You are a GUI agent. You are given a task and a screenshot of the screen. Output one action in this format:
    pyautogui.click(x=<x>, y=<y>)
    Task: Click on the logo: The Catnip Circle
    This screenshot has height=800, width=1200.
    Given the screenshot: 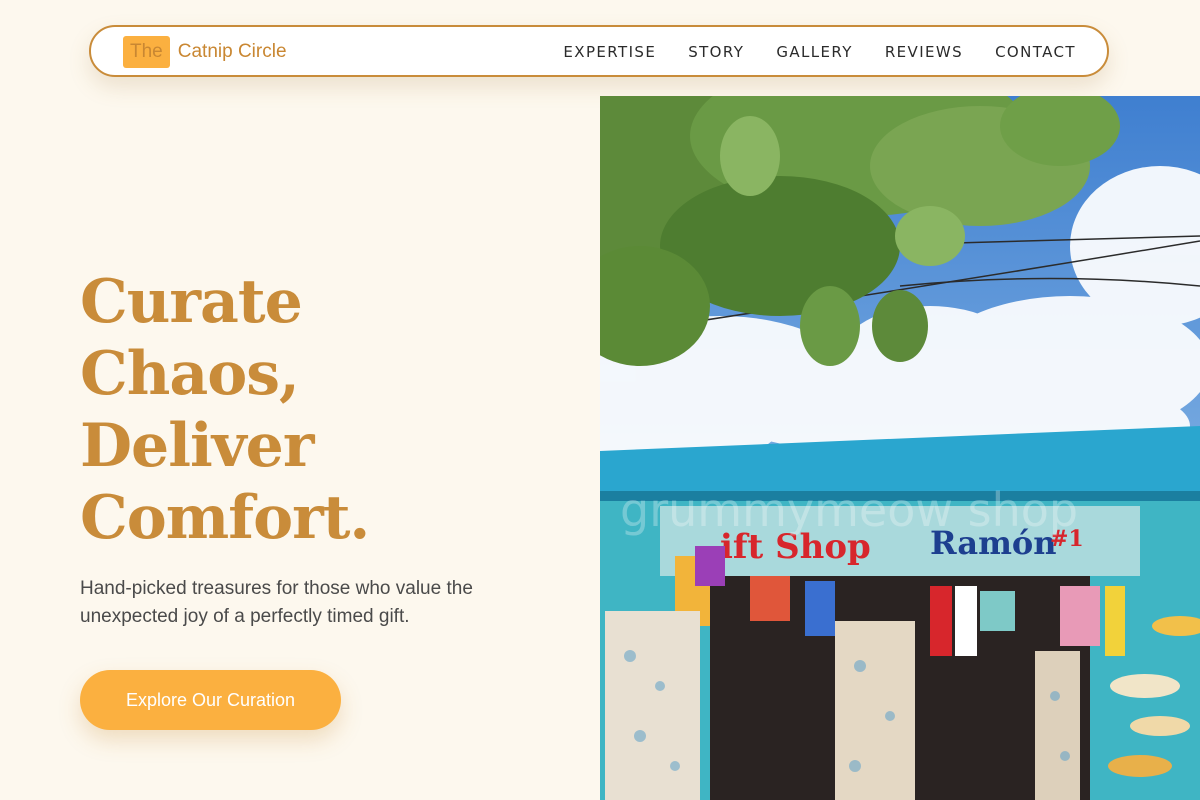 What is the action you would take?
    pyautogui.click(x=205, y=52)
    